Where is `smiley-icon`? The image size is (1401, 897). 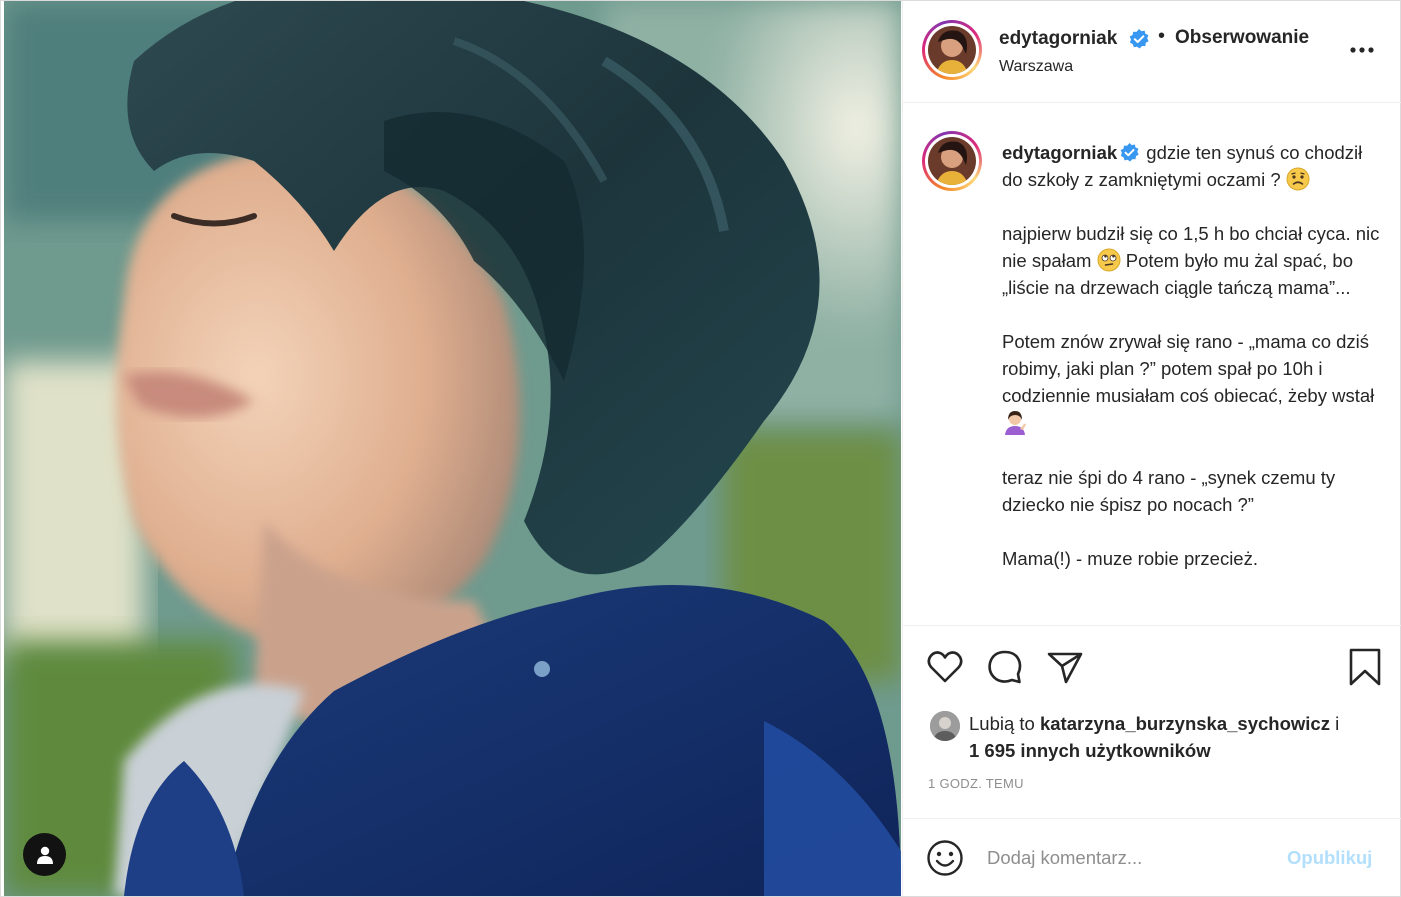
smiley-icon is located at coordinates (945, 858).